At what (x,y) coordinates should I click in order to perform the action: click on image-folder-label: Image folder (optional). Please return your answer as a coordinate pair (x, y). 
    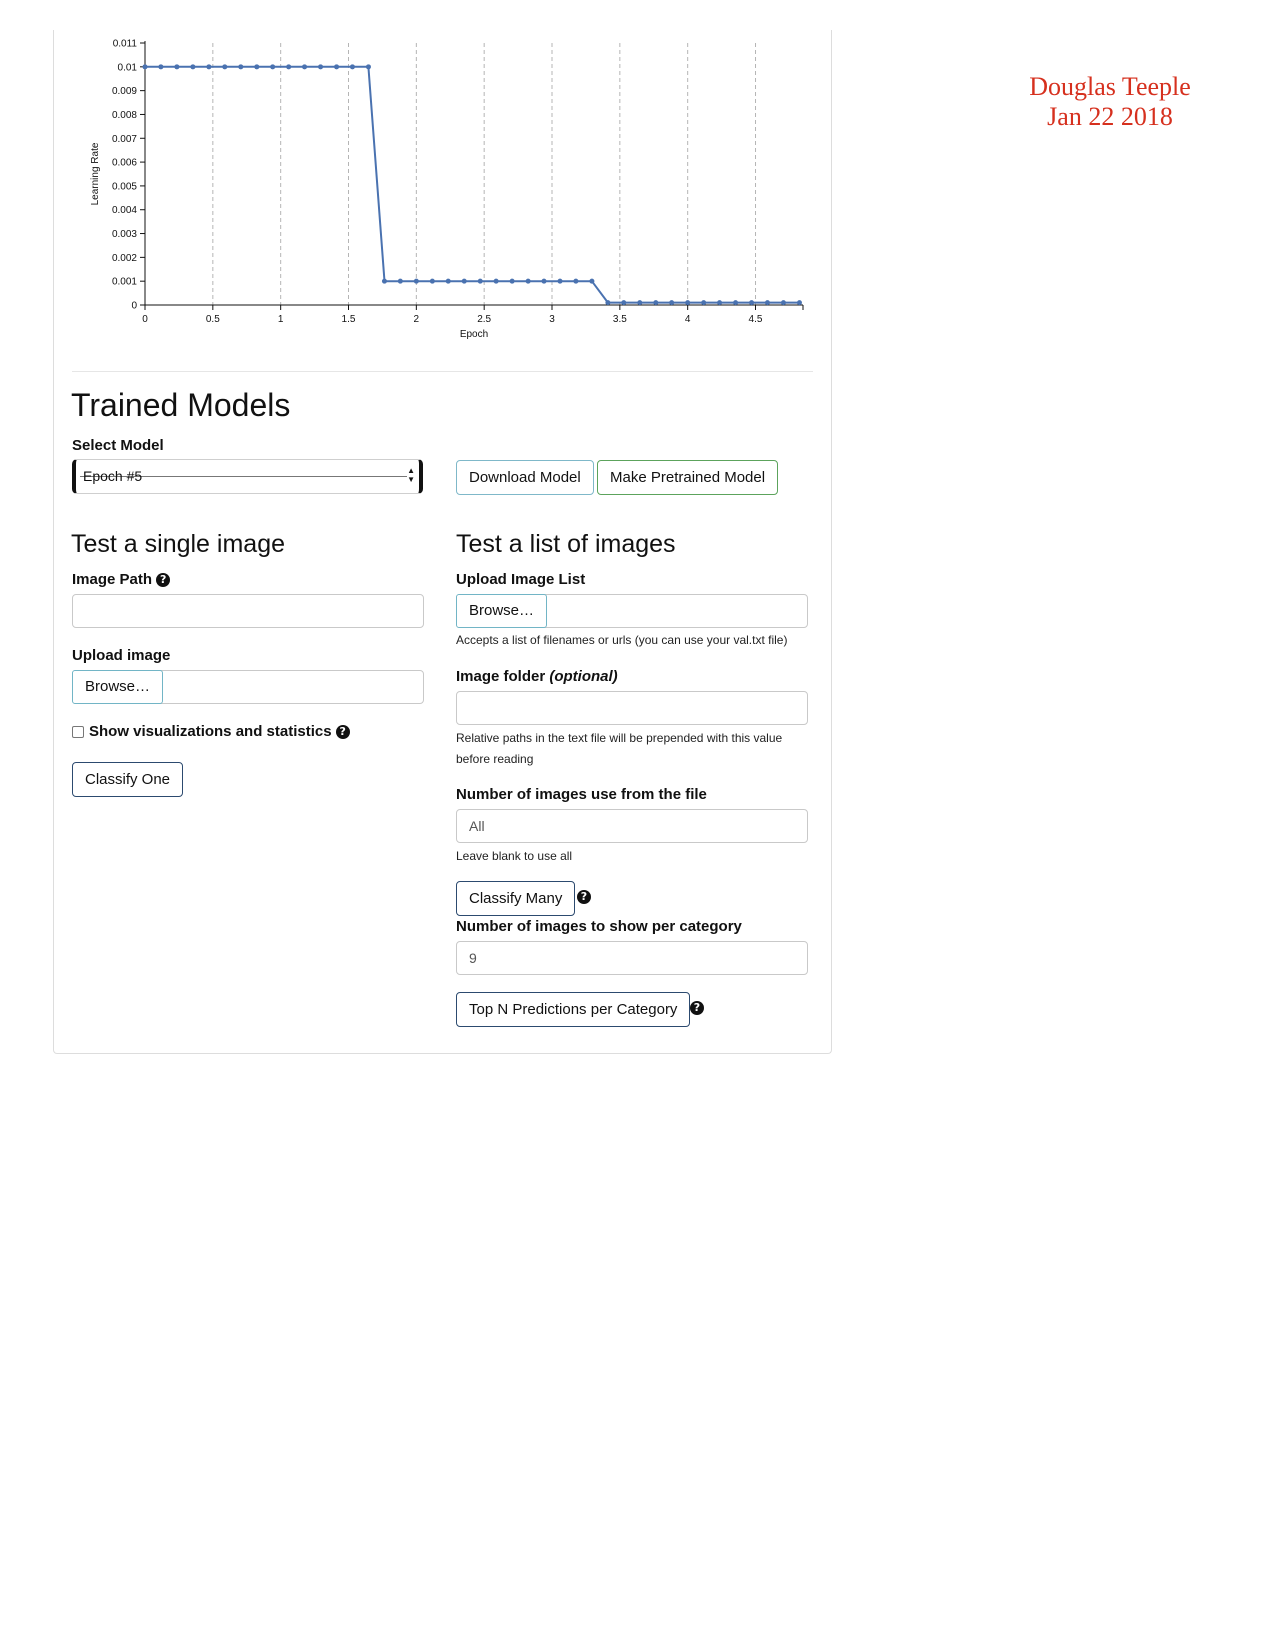
    Looking at the image, I should click on (537, 676).